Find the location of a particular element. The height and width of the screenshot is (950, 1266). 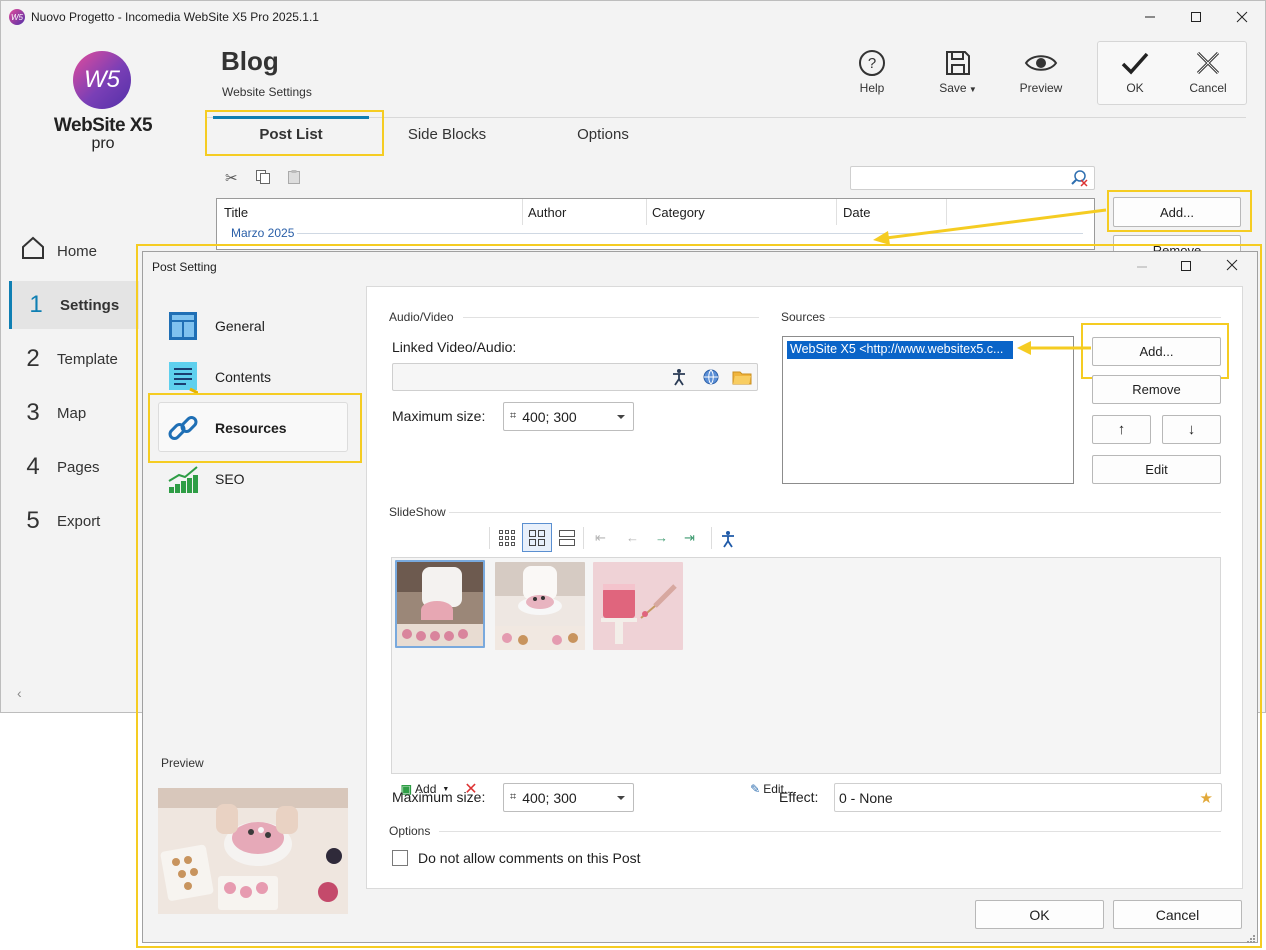

sidebar-item-contents: Contents is located at coordinates (260, 377).